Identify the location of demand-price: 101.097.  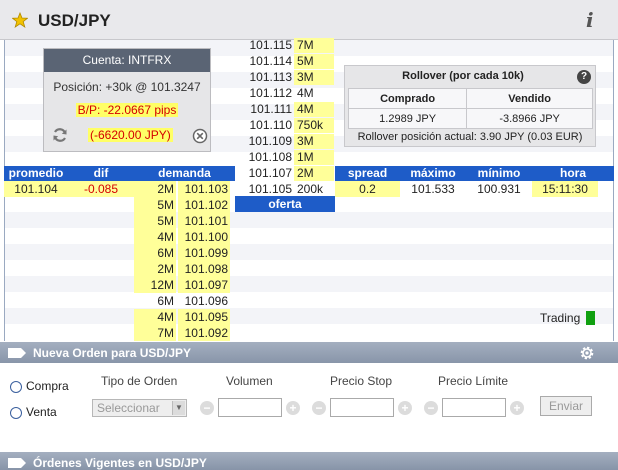
(204, 285).